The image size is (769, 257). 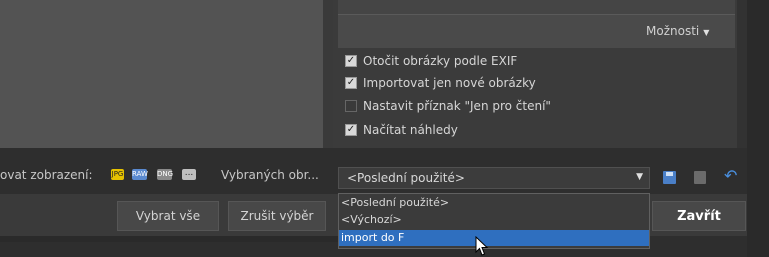 I want to click on options-panel-top, so click(x=536, y=7).